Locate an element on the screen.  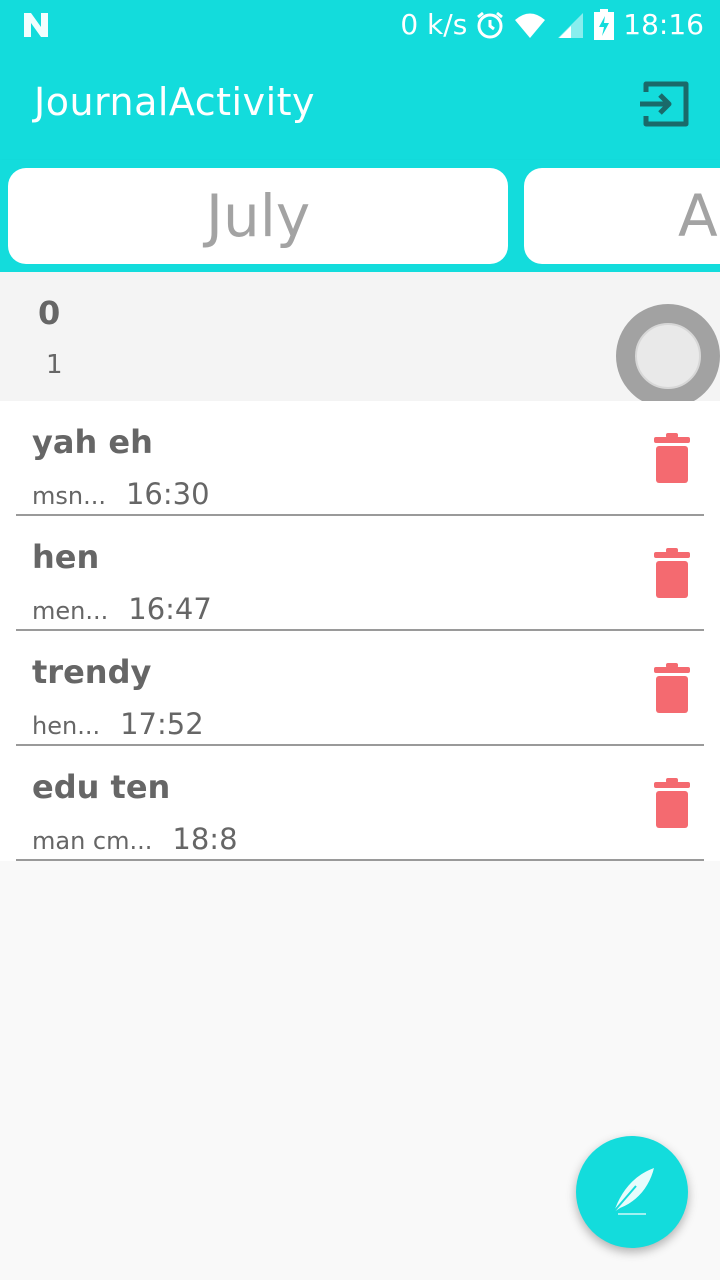
entry-time: 17:52 is located at coordinates (162, 724).